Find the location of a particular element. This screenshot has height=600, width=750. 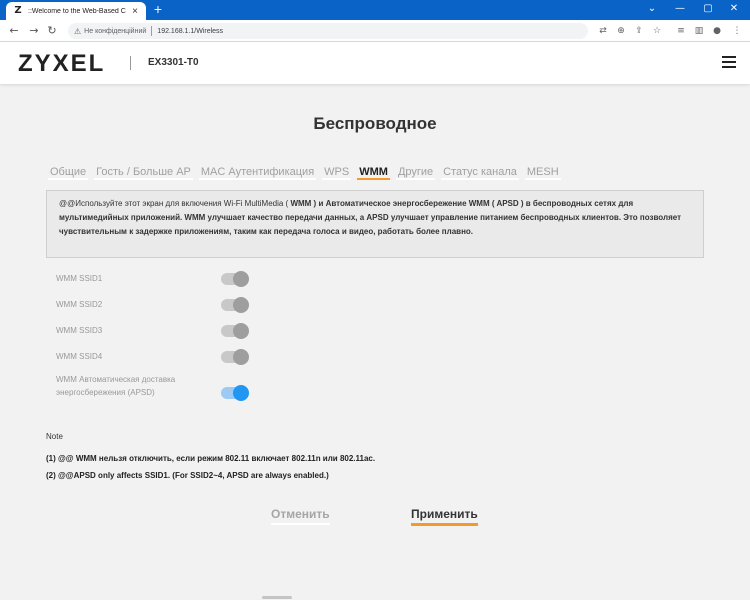

share-icon: ⇪ is located at coordinates (639, 31).